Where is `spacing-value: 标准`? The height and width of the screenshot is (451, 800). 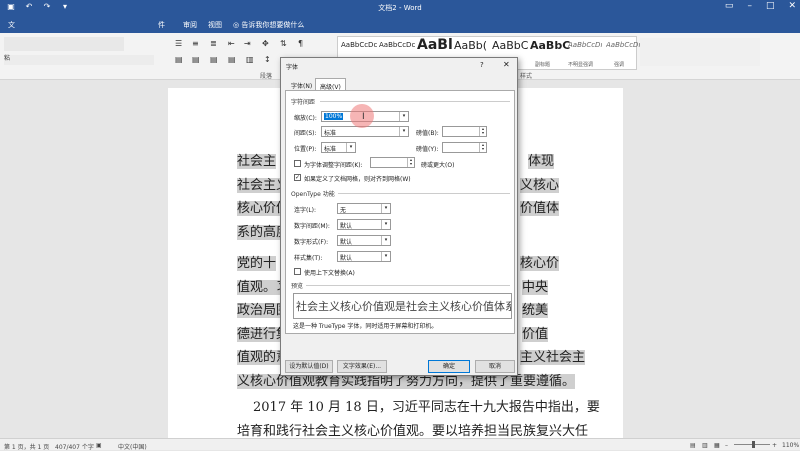
spacing-value: 标准 is located at coordinates (330, 133).